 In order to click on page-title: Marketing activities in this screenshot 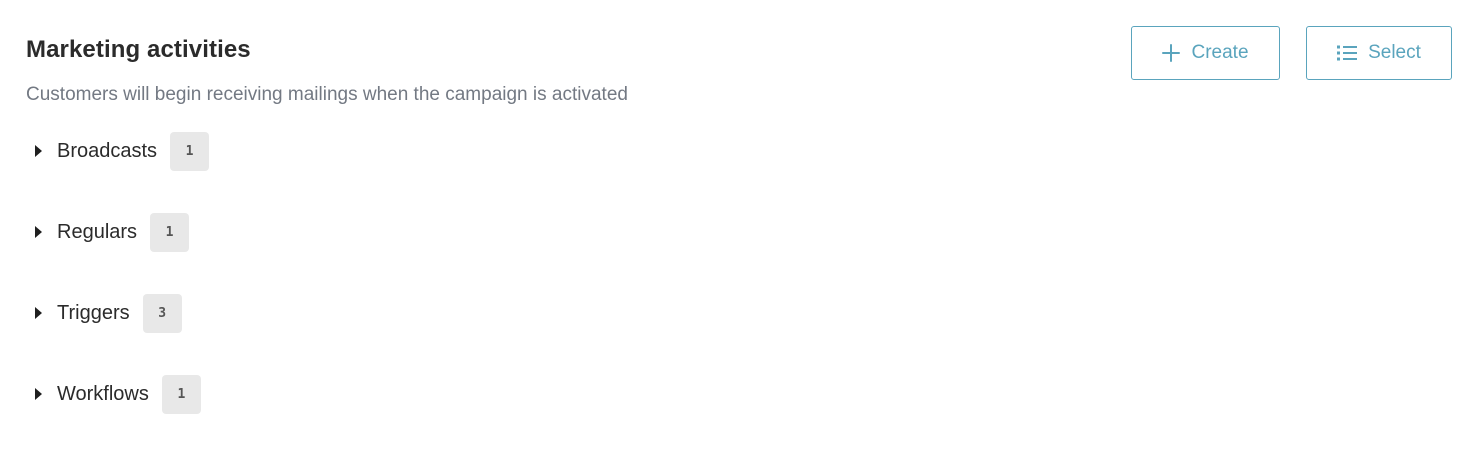, I will do `click(138, 49)`.